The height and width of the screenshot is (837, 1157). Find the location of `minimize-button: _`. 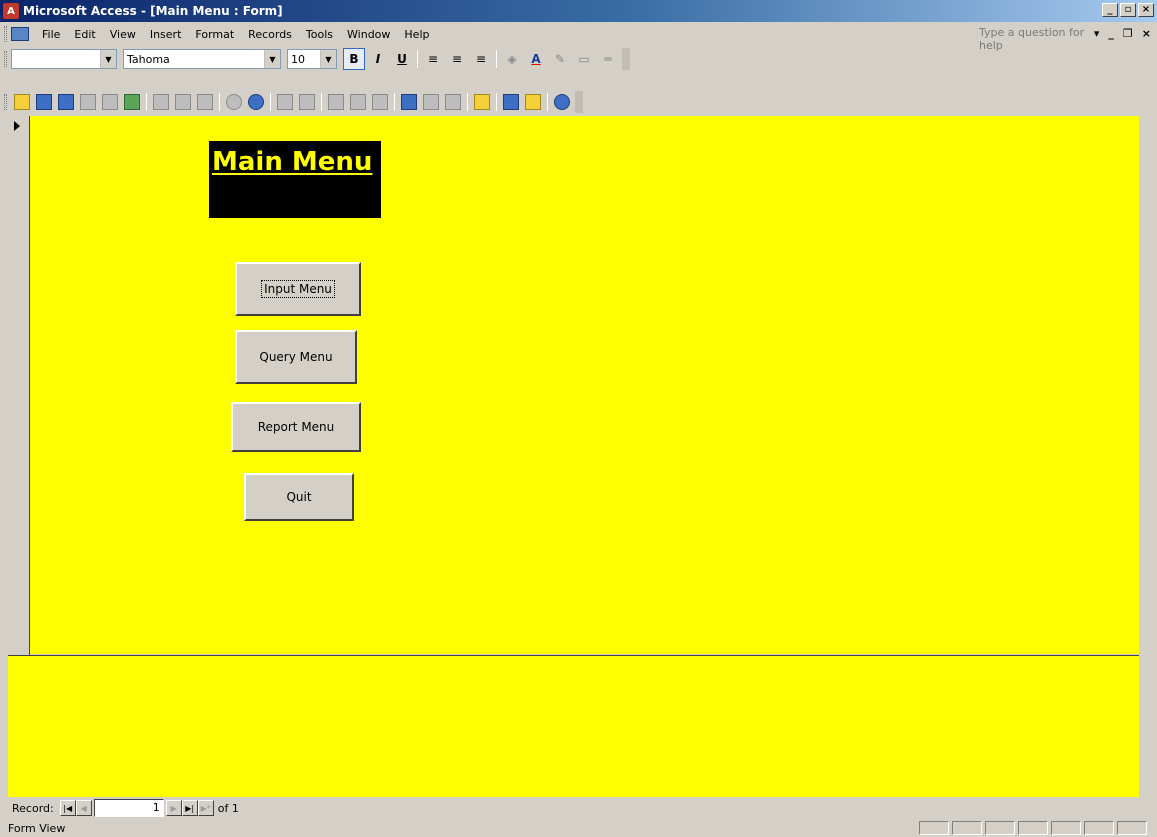

minimize-button: _ is located at coordinates (1110, 10).